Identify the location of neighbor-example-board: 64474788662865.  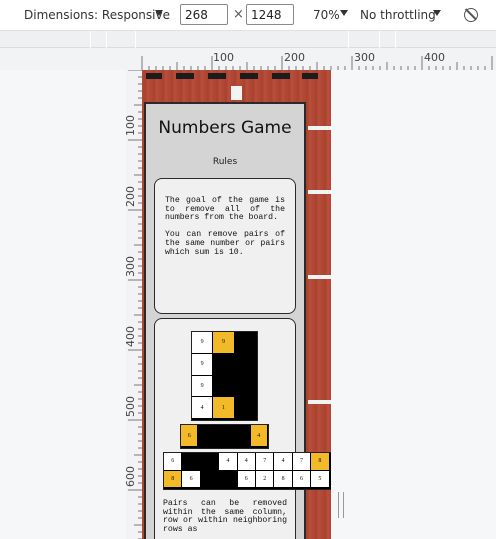
(247, 471).